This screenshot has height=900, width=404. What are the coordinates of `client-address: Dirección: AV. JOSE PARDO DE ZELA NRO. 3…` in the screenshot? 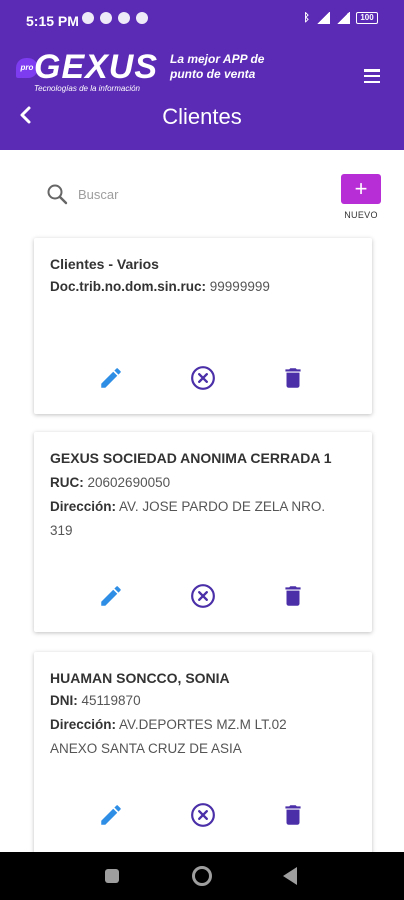 It's located at (205, 519).